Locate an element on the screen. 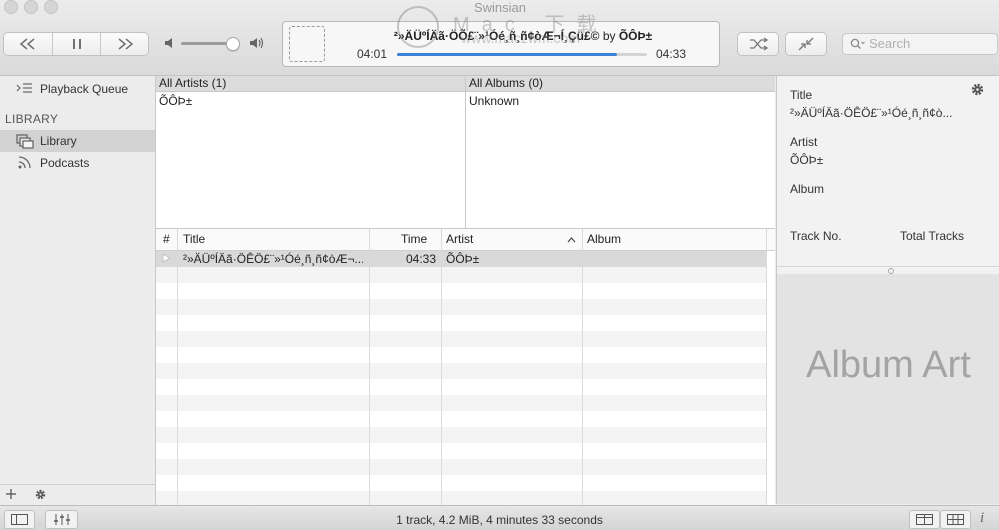 The width and height of the screenshot is (999, 530). album-label: Album is located at coordinates (807, 189).